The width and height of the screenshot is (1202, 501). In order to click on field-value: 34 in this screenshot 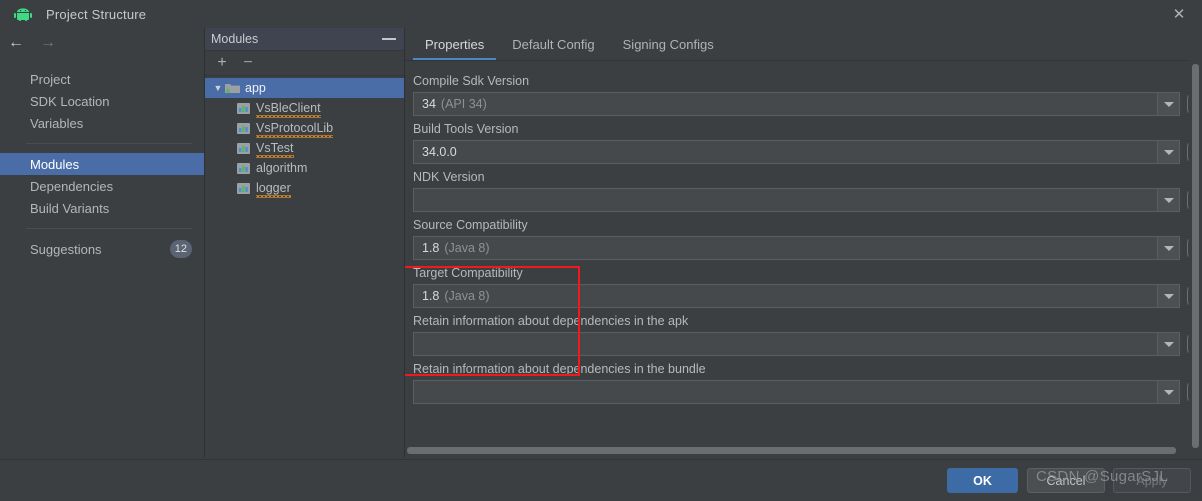, I will do `click(429, 104)`.